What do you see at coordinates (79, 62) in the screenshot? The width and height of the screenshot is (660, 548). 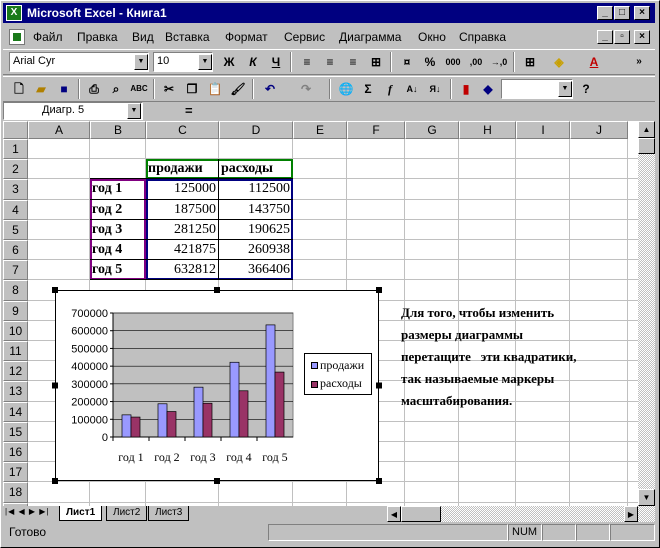 I see `font-name-box: Arial Cyr` at bounding box center [79, 62].